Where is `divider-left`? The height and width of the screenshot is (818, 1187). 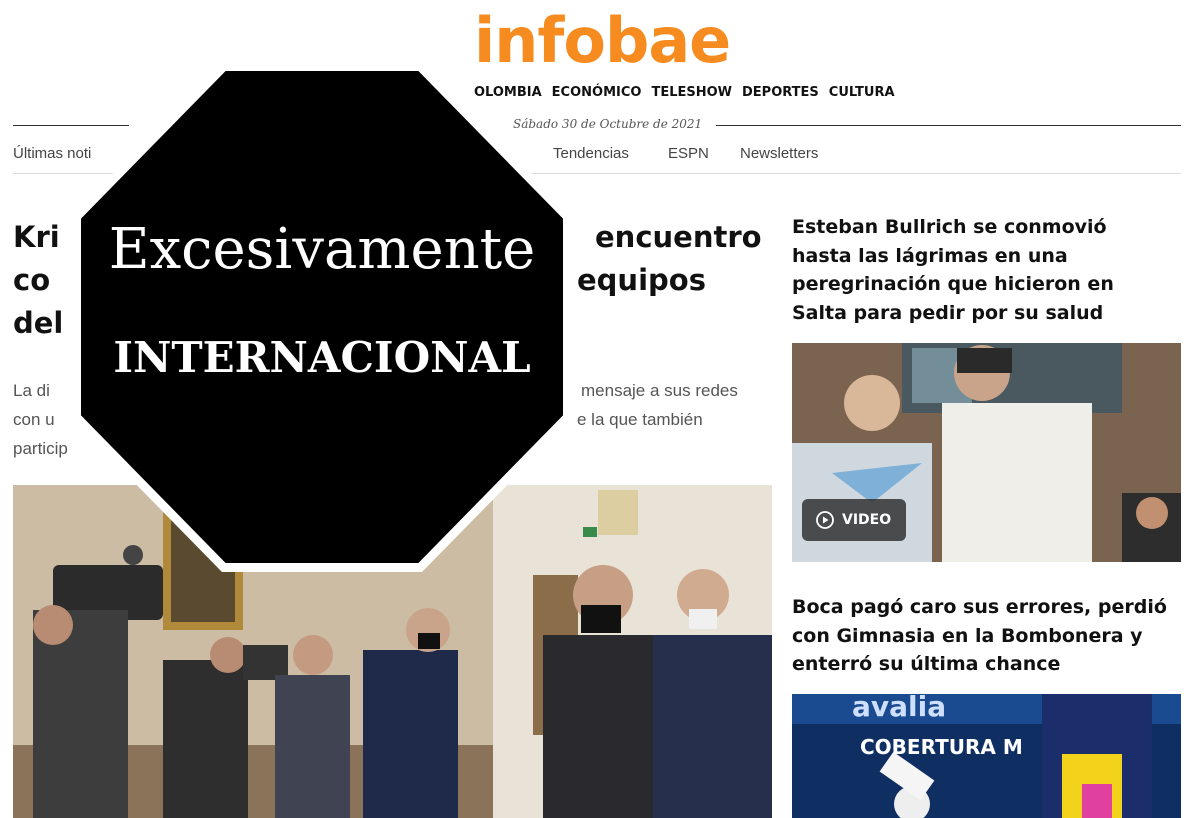
divider-left is located at coordinates (71, 125).